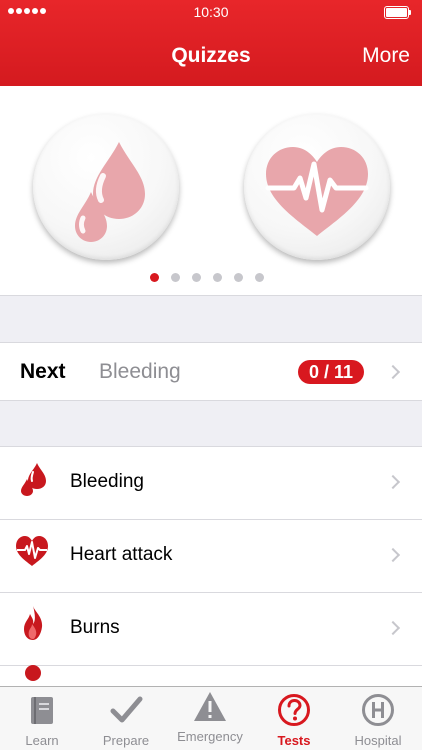 This screenshot has height=750, width=422. What do you see at coordinates (386, 56) in the screenshot?
I see `more-button: More` at bounding box center [386, 56].